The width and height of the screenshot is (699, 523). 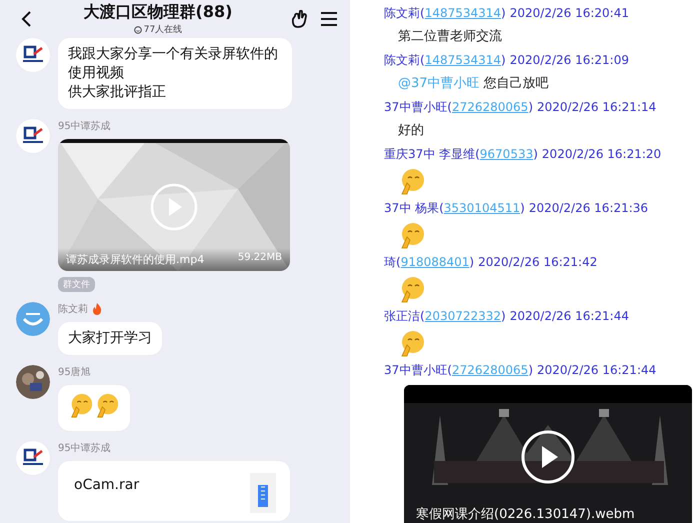 What do you see at coordinates (33, 319) in the screenshot?
I see `smile-avatar` at bounding box center [33, 319].